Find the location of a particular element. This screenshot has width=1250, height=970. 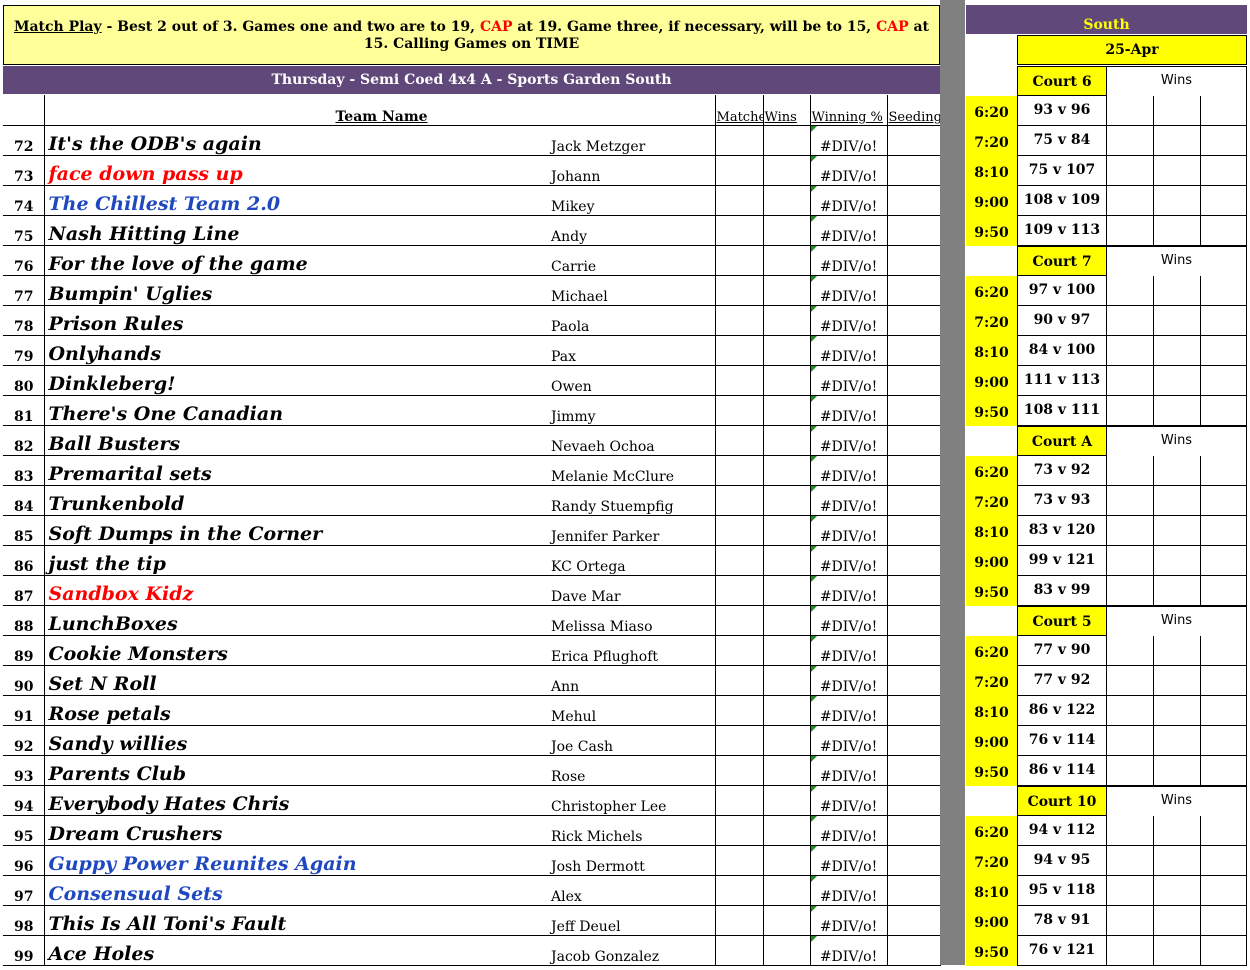

team-number: 94 is located at coordinates (24, 800).